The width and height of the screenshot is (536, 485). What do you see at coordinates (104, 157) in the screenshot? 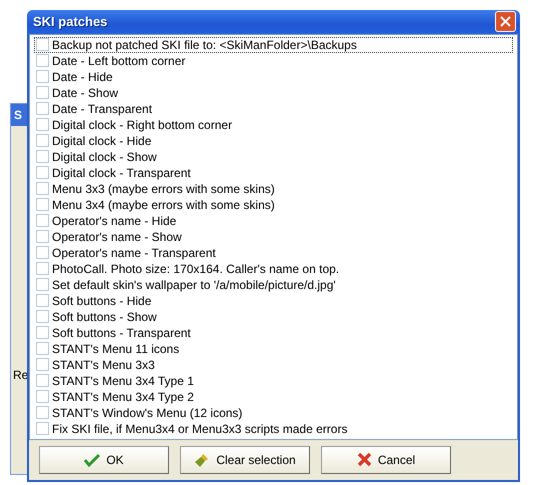
I see `checkbox-label: Digital clock - Show` at bounding box center [104, 157].